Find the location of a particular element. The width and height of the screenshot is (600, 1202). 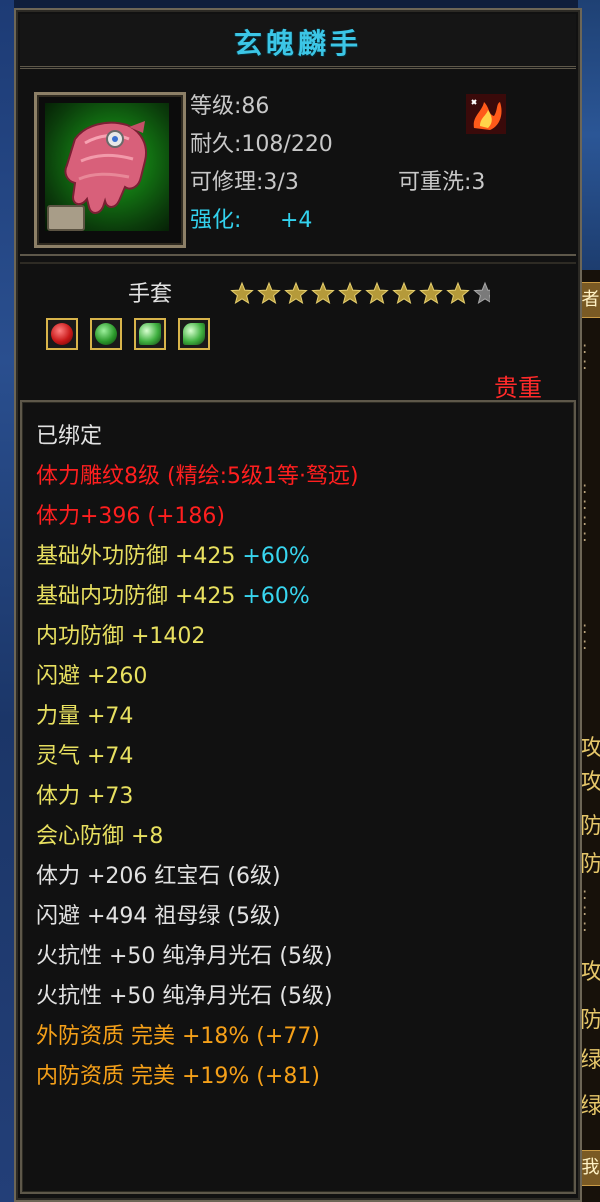

star-rating is located at coordinates (360, 292).